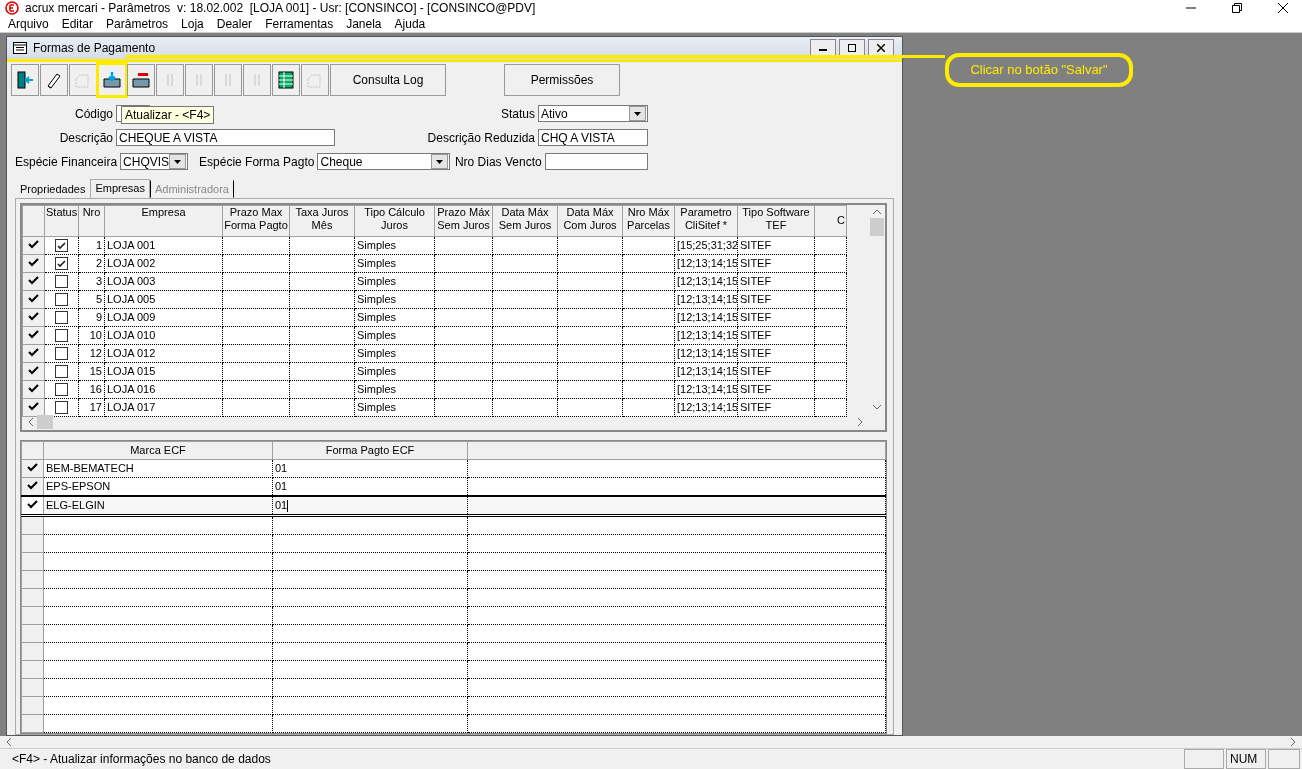 Image resolution: width=1302 pixels, height=769 pixels. Describe the element at coordinates (154, 162) in the screenshot. I see `especie-financeira-dropdown: CHQVIS` at that location.